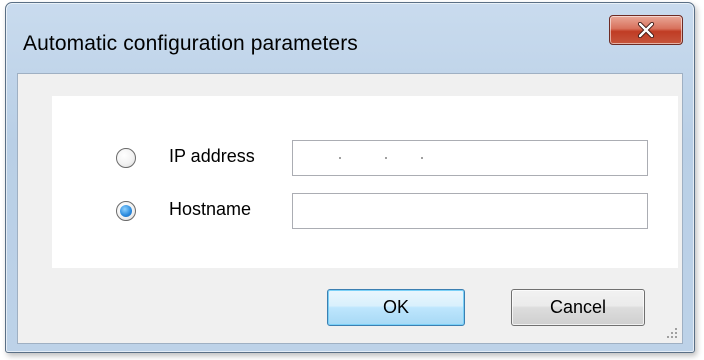  What do you see at coordinates (396, 307) in the screenshot?
I see `ok-button: OK` at bounding box center [396, 307].